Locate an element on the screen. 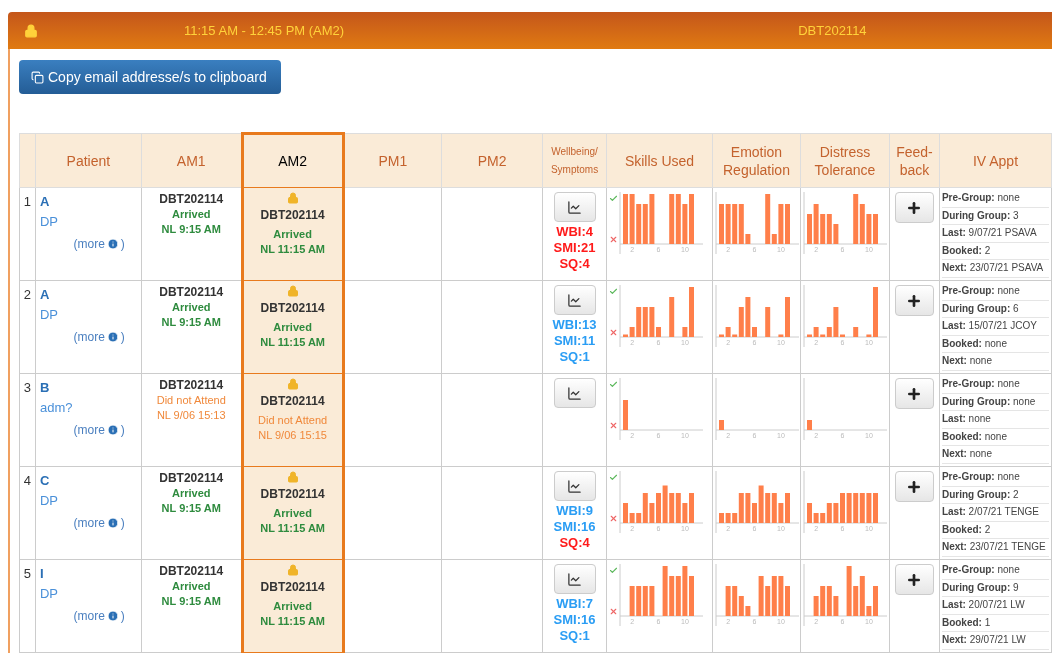 This screenshot has width=1052, height=653. row-number: 2 is located at coordinates (27, 327).